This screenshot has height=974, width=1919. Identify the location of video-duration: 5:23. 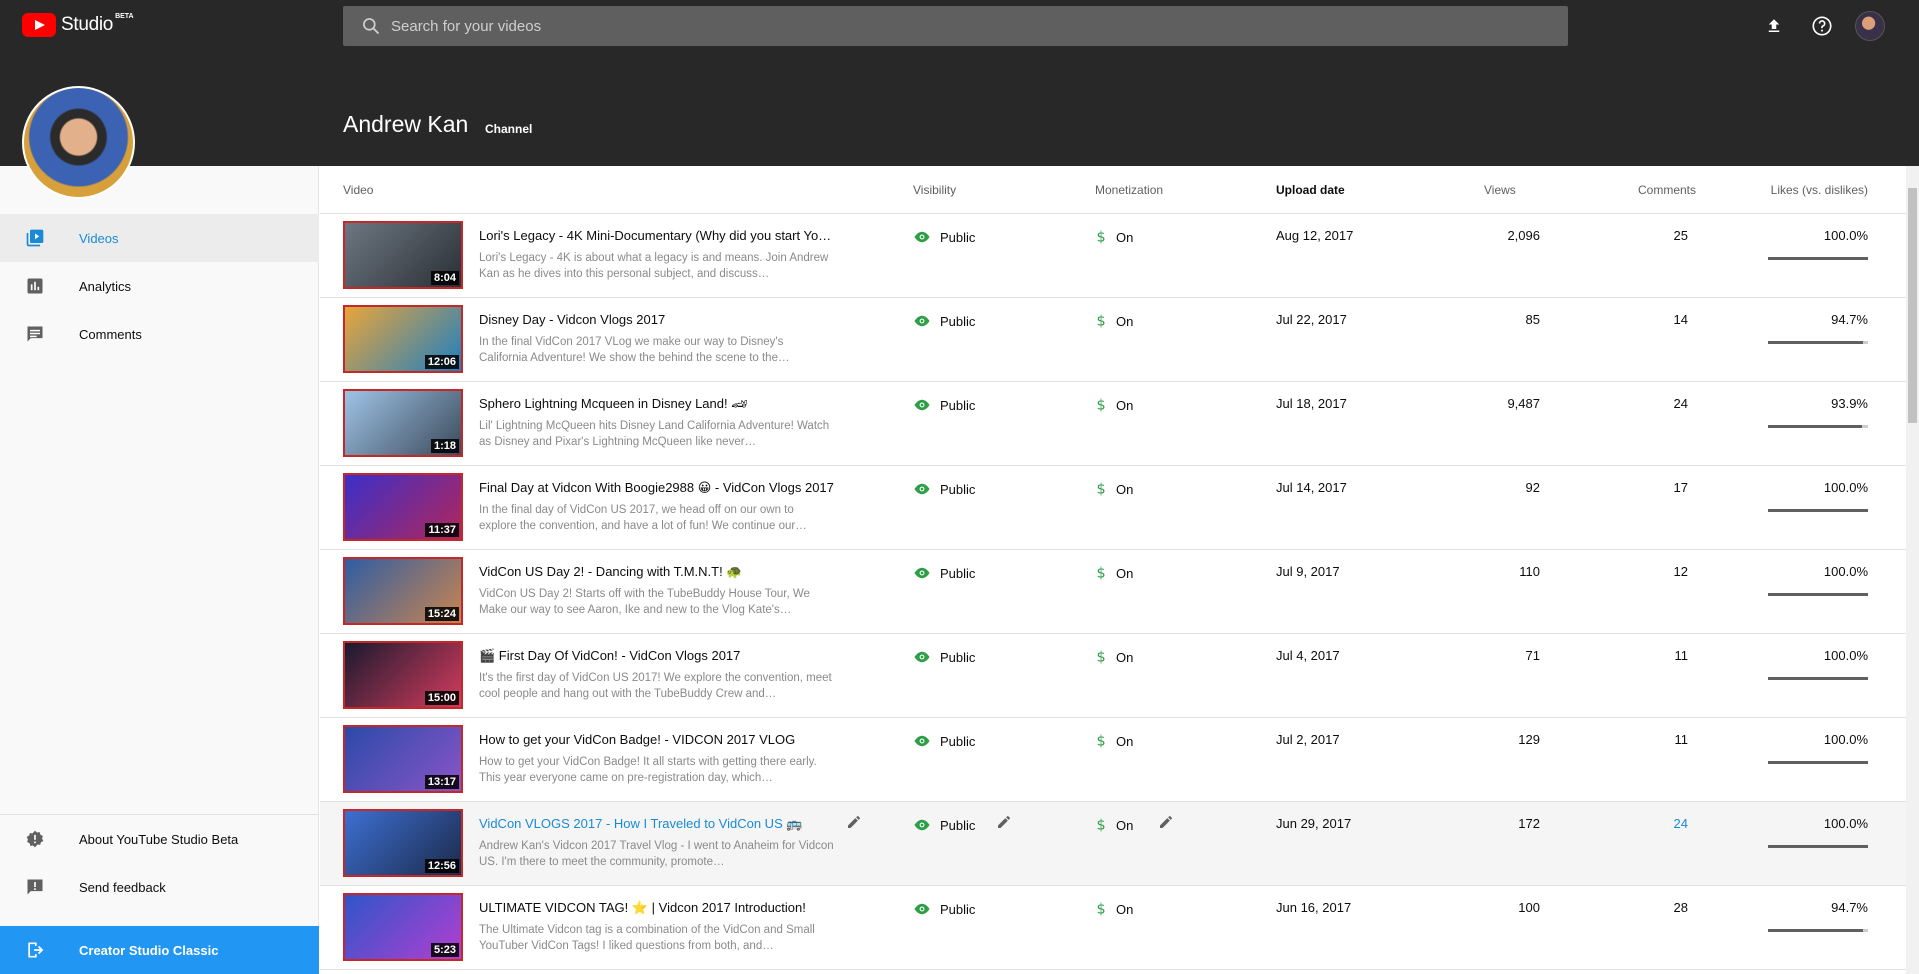
(444, 950).